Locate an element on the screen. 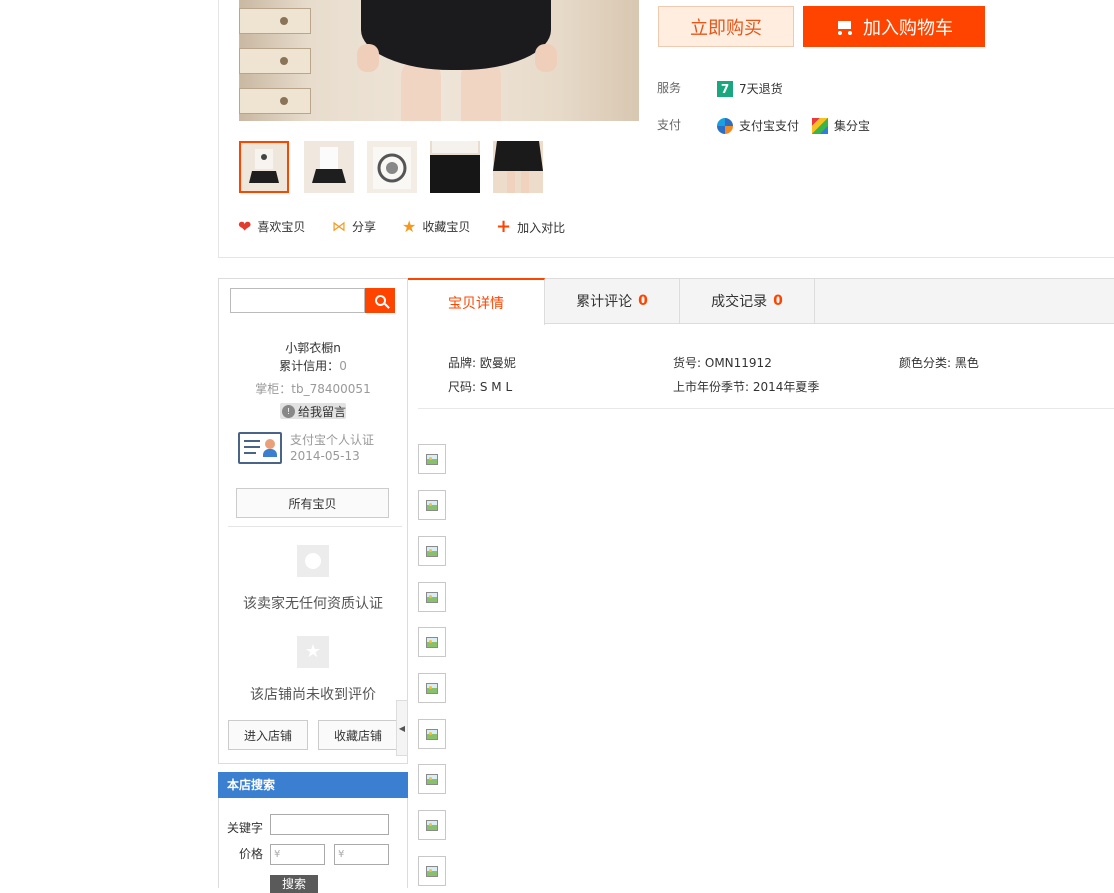 The height and width of the screenshot is (893, 1114). price-label: 价格 is located at coordinates (251, 854).